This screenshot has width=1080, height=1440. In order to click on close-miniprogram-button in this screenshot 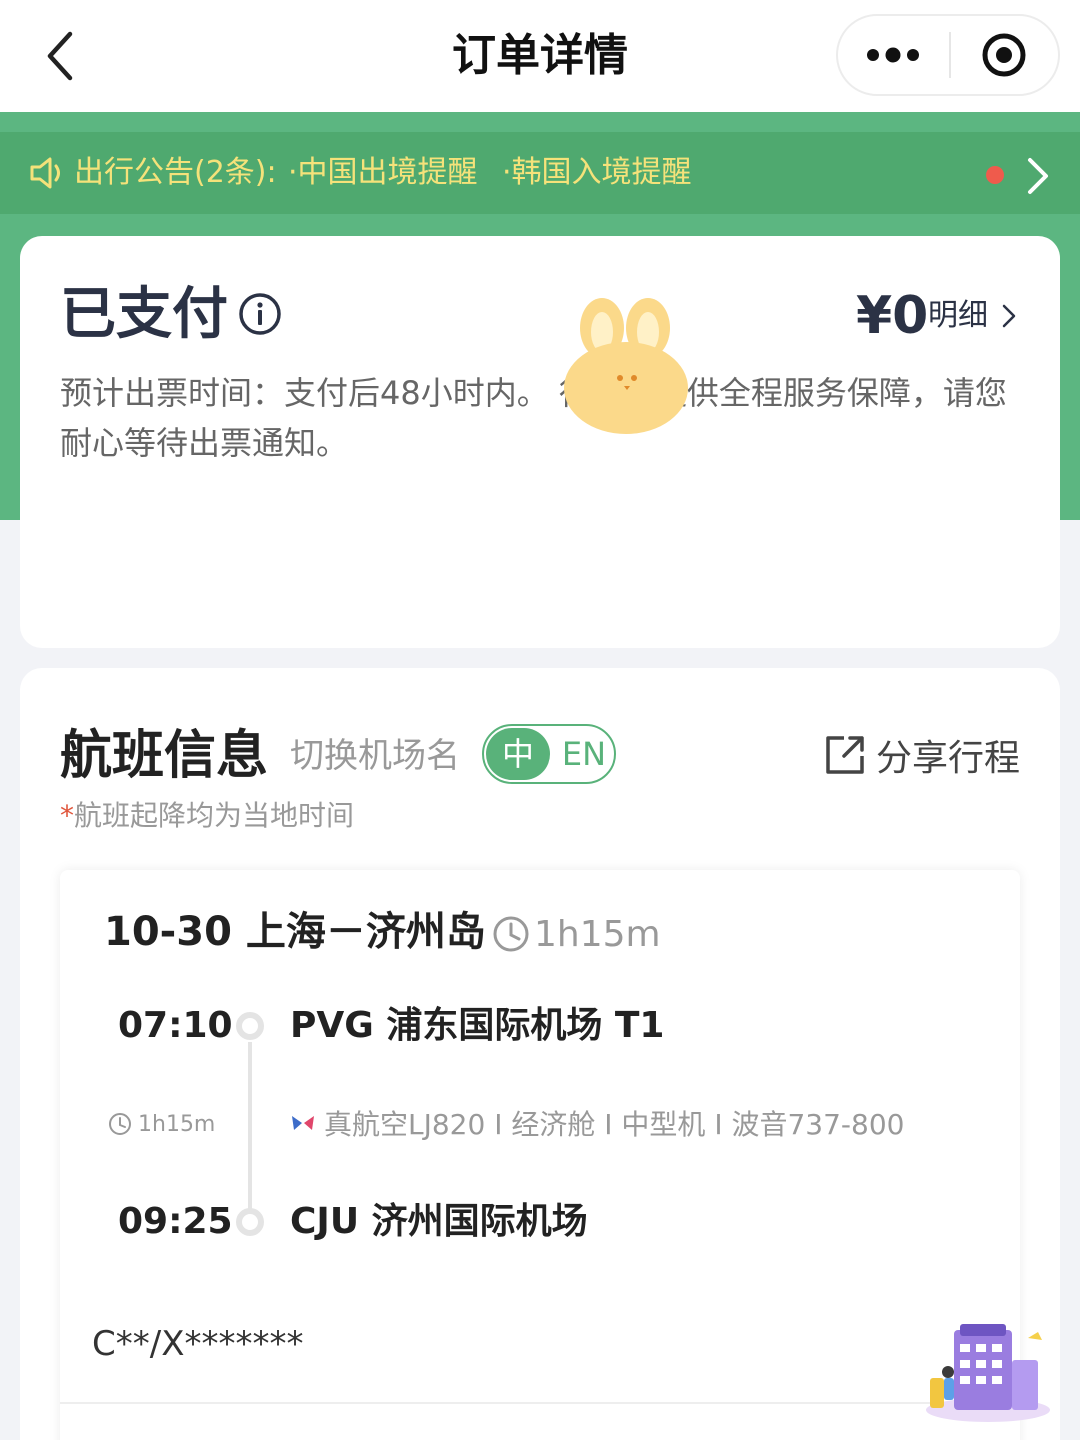, I will do `click(1004, 55)`.